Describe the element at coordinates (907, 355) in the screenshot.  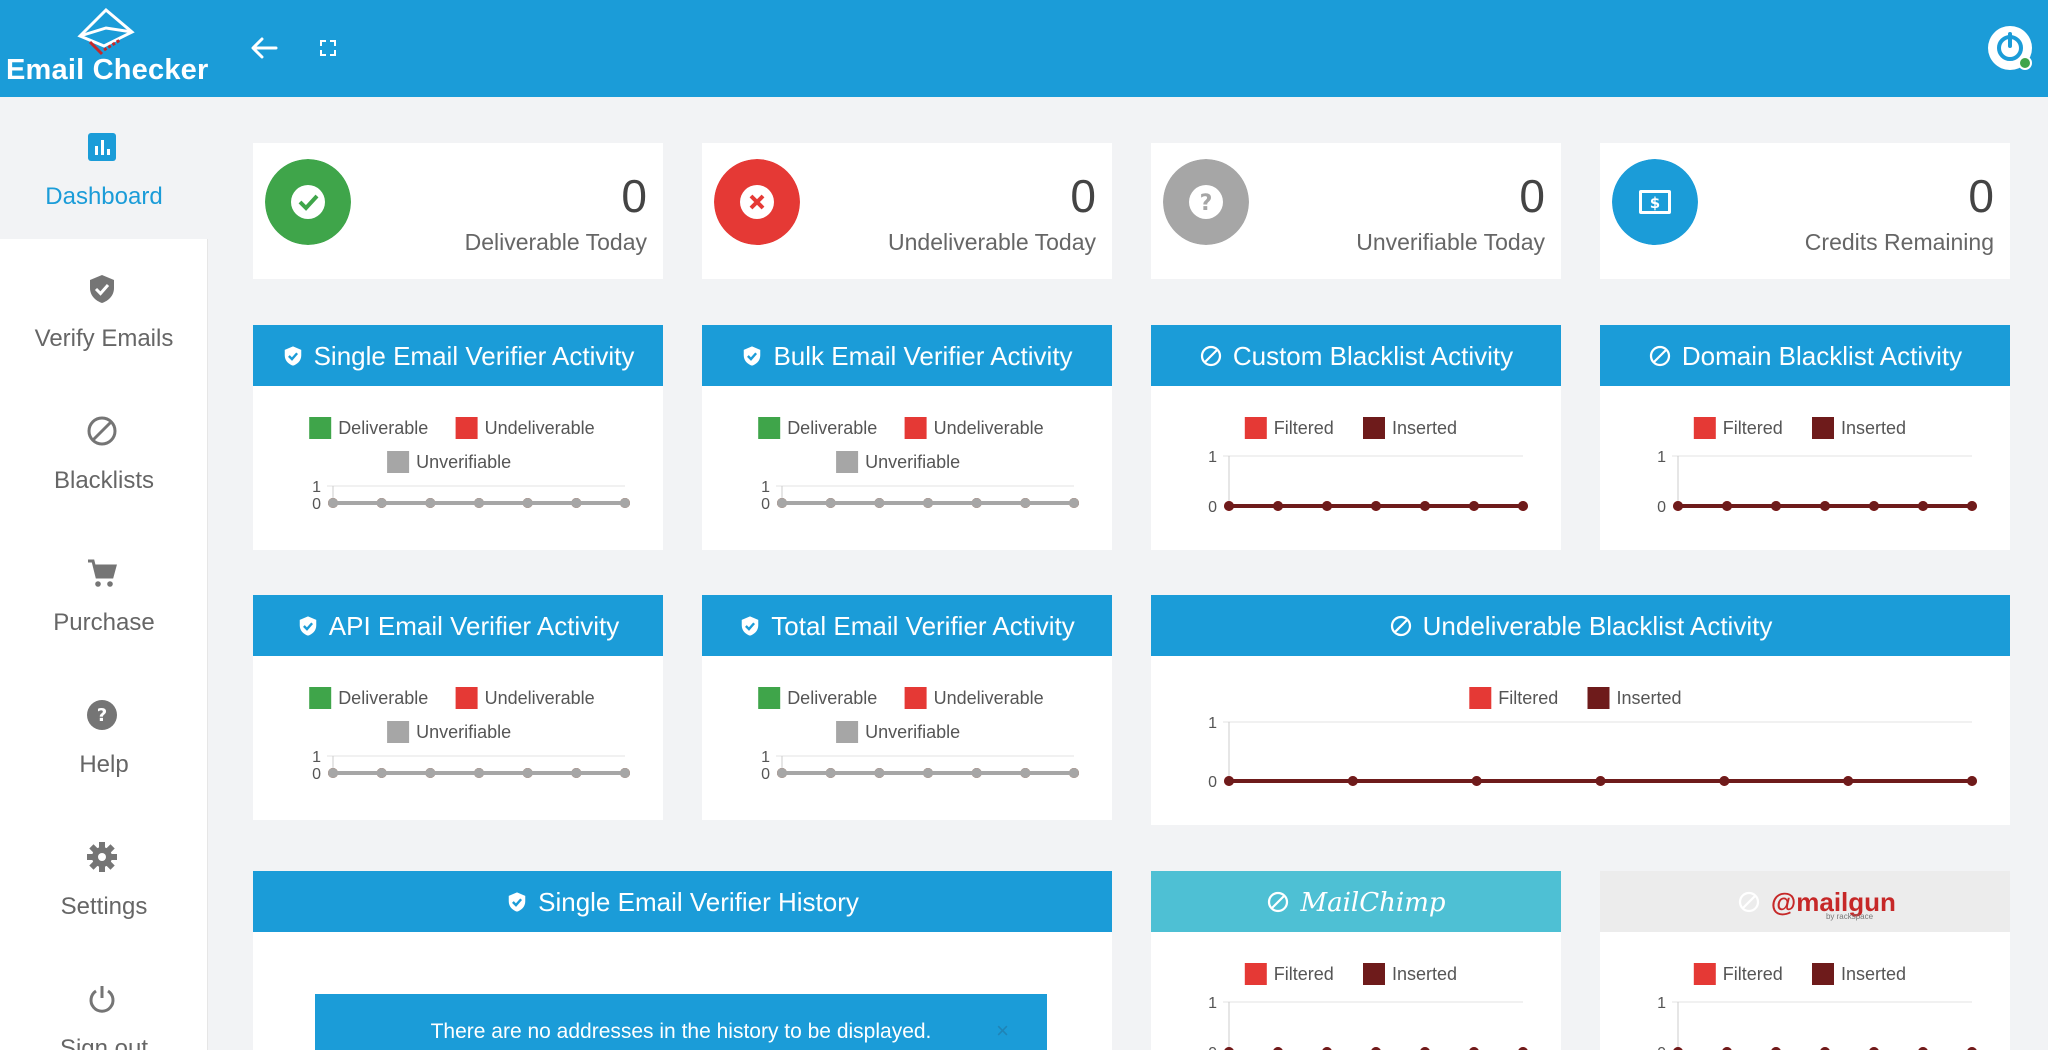
I see `panel-header: Bulk Email Verifier Activity` at that location.